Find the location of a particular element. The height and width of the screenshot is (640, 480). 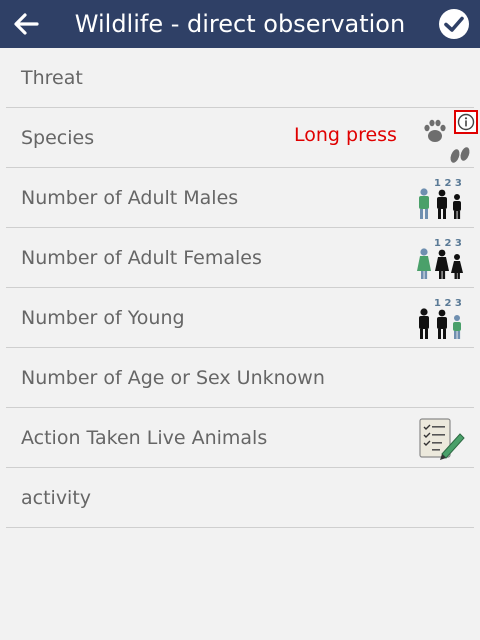

row-threat: Threat is located at coordinates (240, 78).